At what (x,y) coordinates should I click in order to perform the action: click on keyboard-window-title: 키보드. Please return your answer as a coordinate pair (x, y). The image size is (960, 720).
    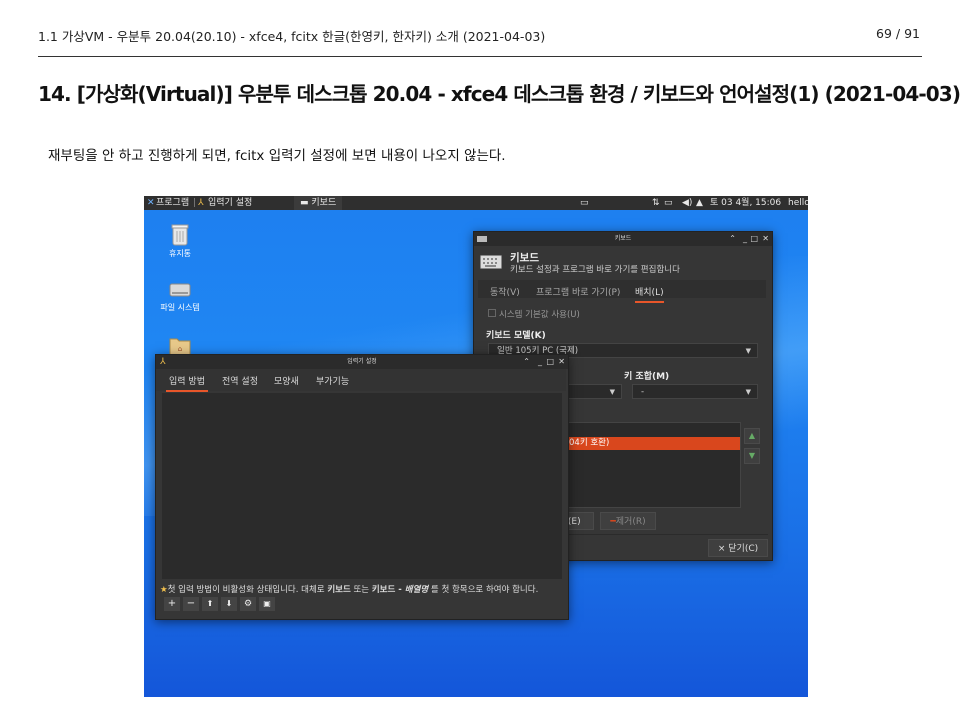
    Looking at the image, I should click on (623, 238).